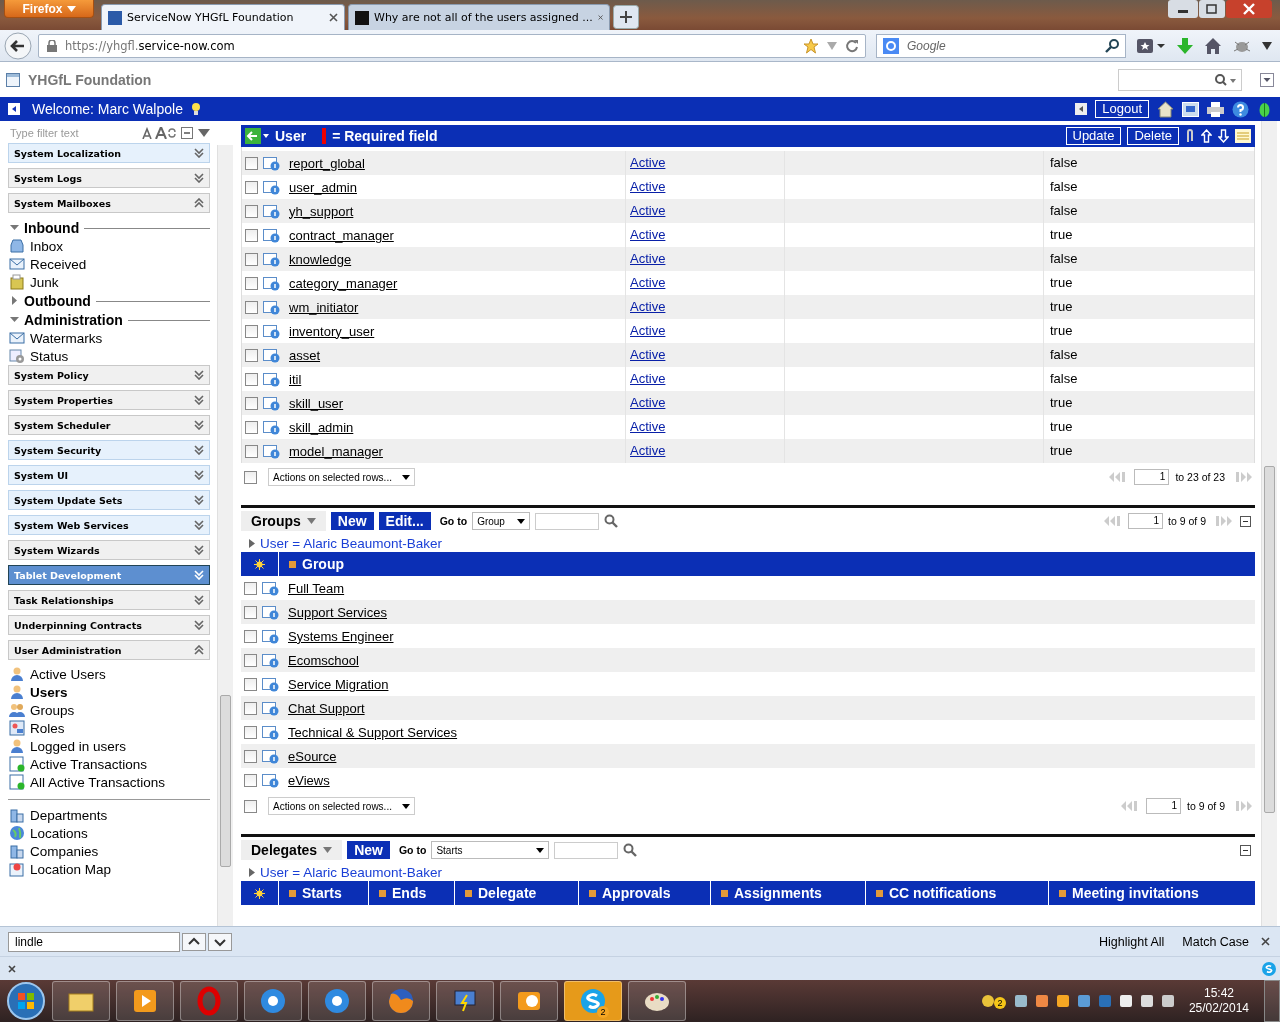 Image resolution: width=1280 pixels, height=1024 pixels. Describe the element at coordinates (223, 17) in the screenshot. I see `browser-tab: ServiceNow YHGfL Foundation` at that location.